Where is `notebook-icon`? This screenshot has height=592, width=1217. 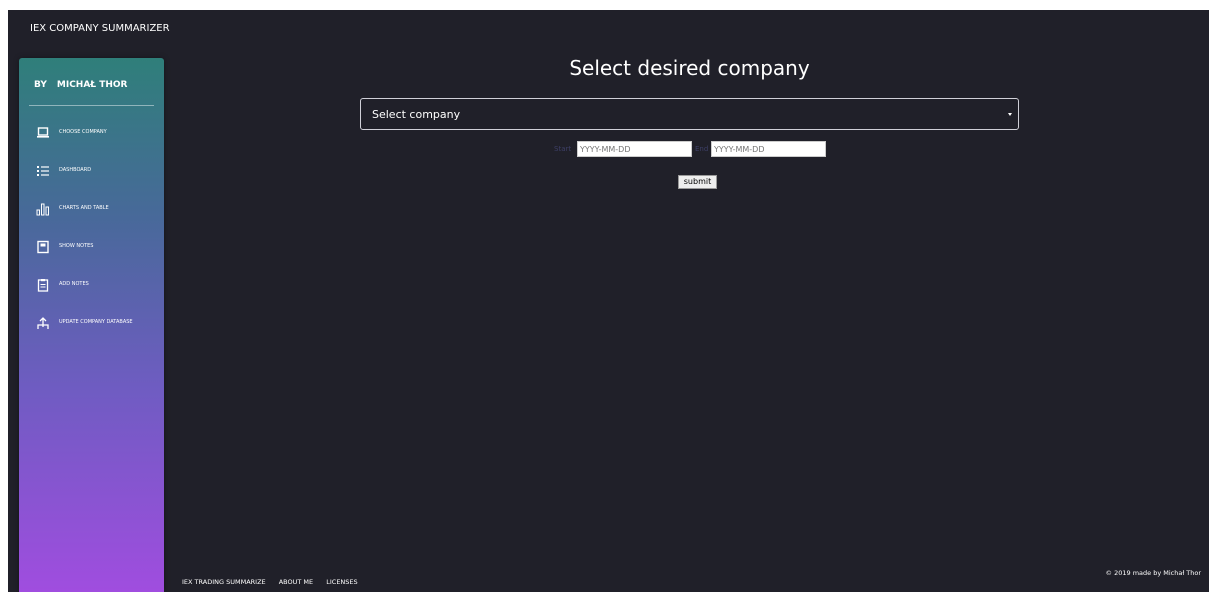 notebook-icon is located at coordinates (43, 247).